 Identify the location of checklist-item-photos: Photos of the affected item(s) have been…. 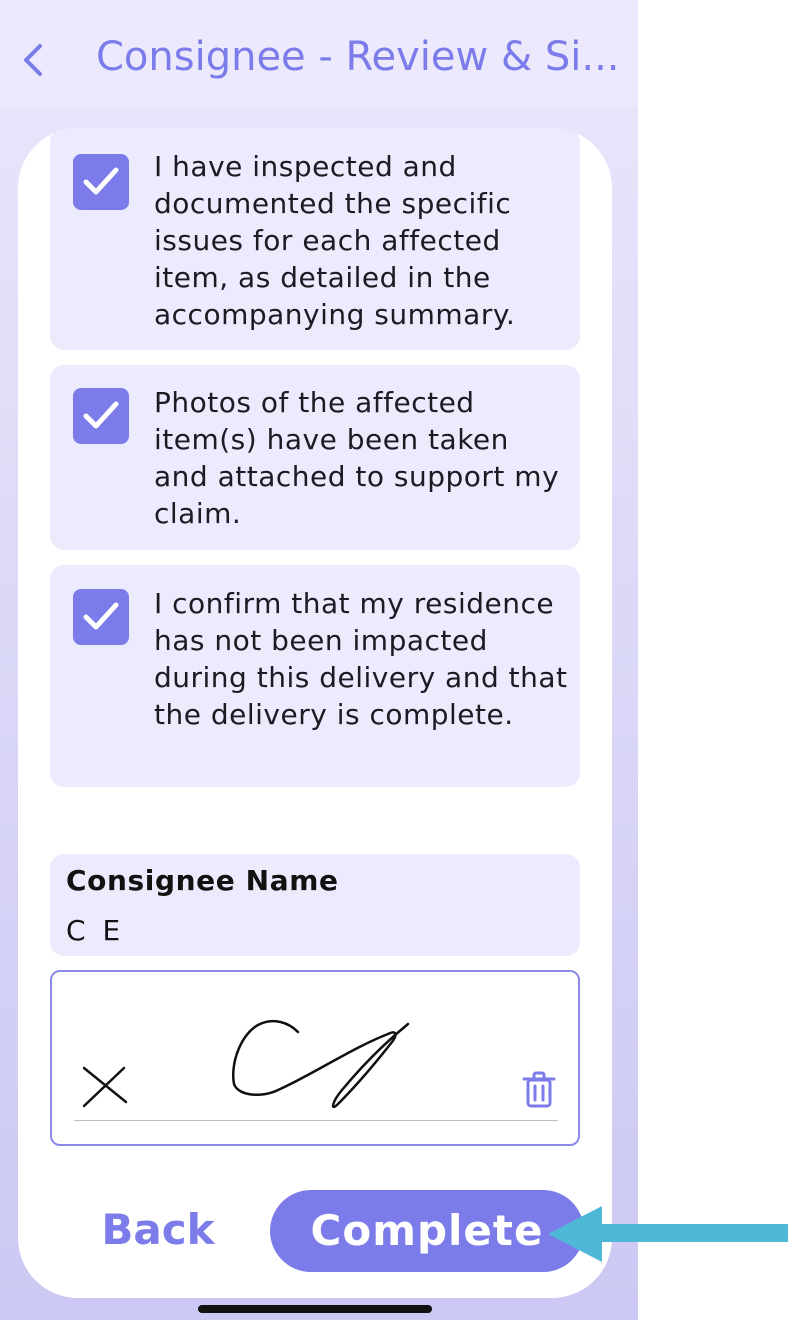
(315, 457).